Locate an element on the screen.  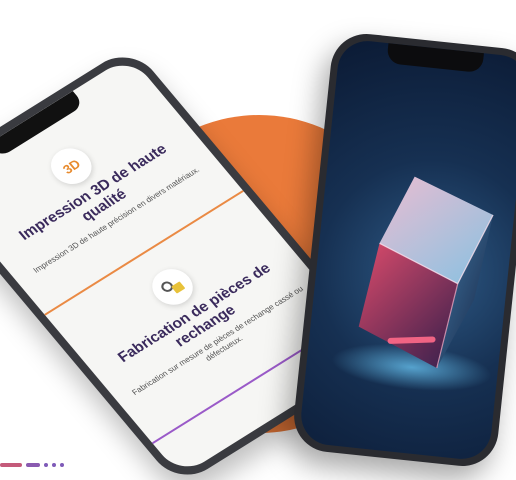
gear-icon is located at coordinates (173, 287).